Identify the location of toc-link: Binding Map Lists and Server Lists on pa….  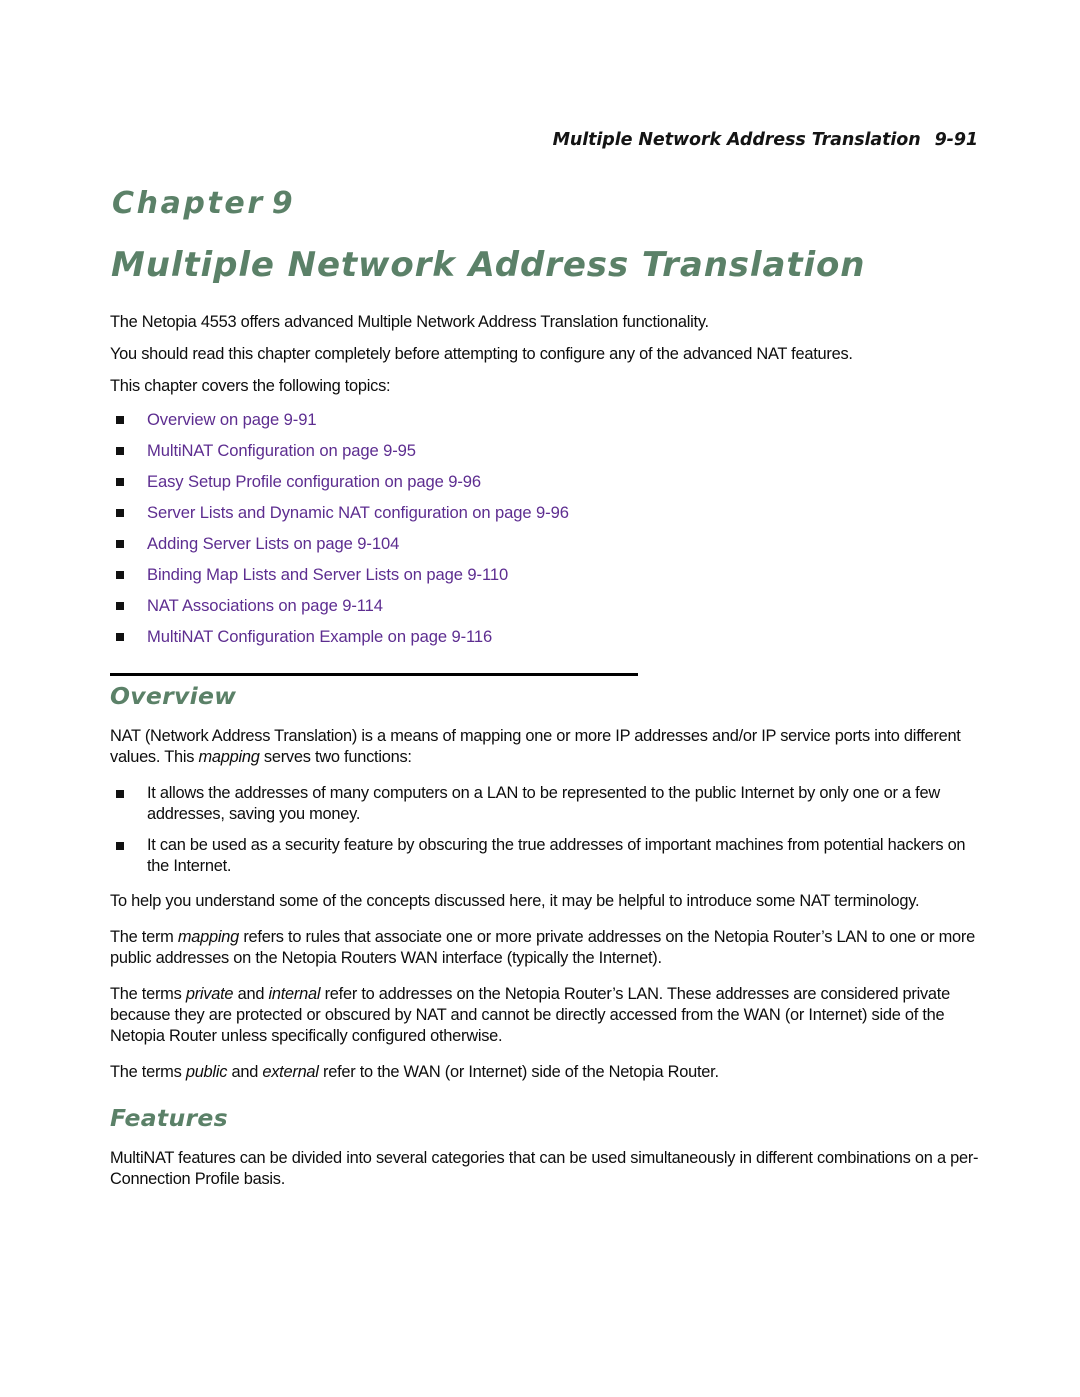
(327, 574).